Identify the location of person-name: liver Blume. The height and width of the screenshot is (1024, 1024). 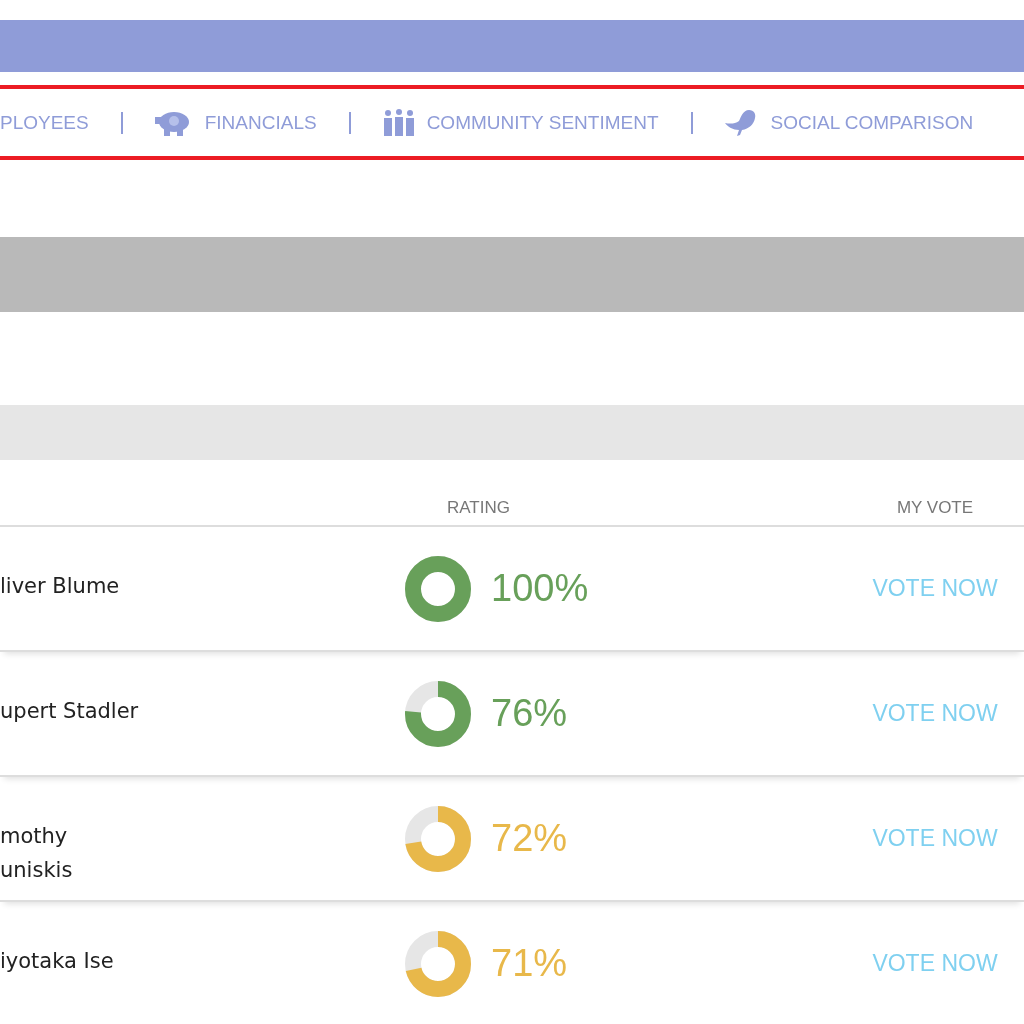
(60, 586).